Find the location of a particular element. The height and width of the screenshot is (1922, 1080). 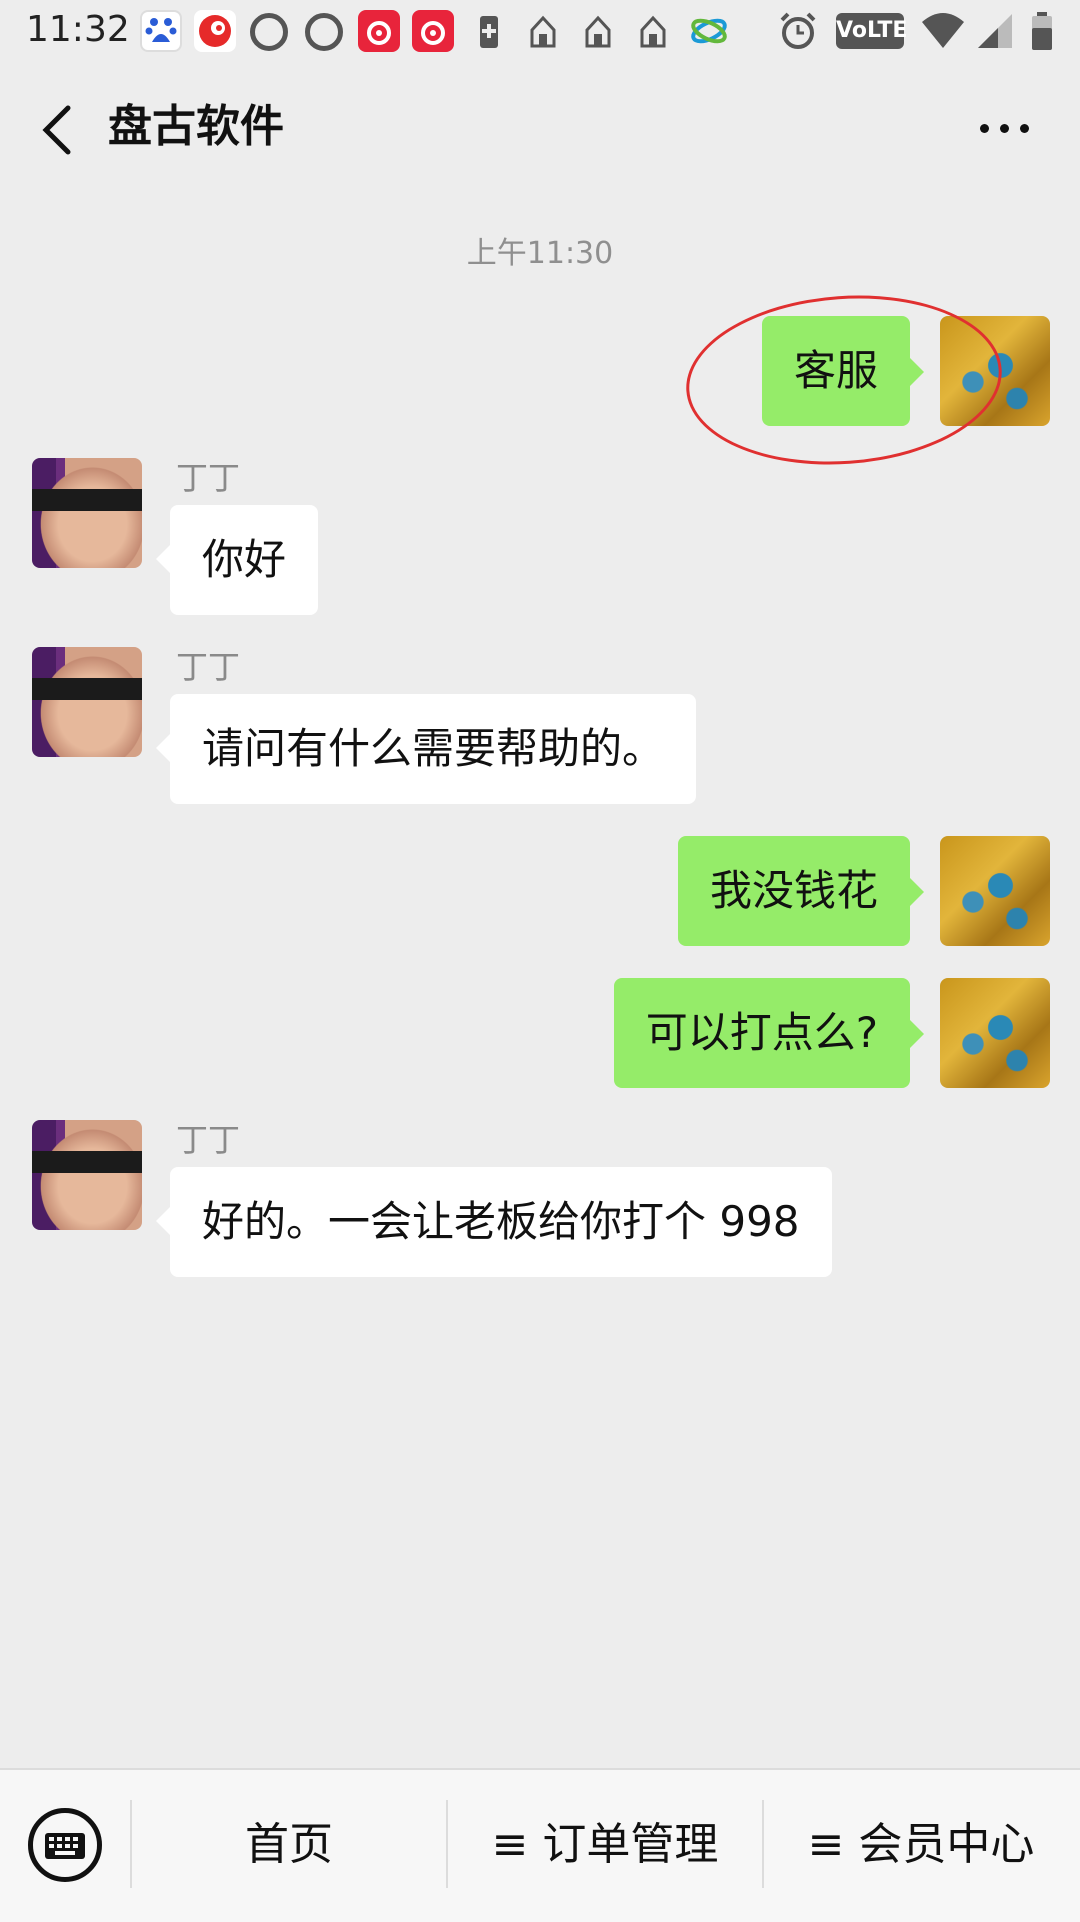

baidu-app-icon is located at coordinates (161, 31).